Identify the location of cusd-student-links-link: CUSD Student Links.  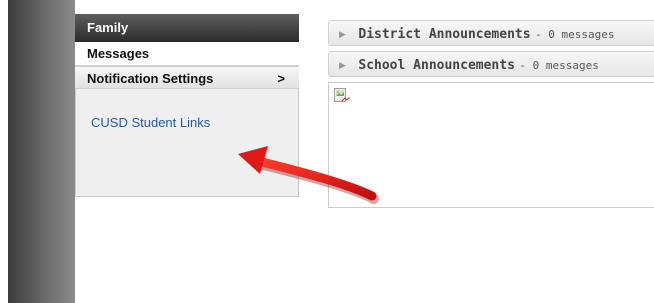
(150, 122).